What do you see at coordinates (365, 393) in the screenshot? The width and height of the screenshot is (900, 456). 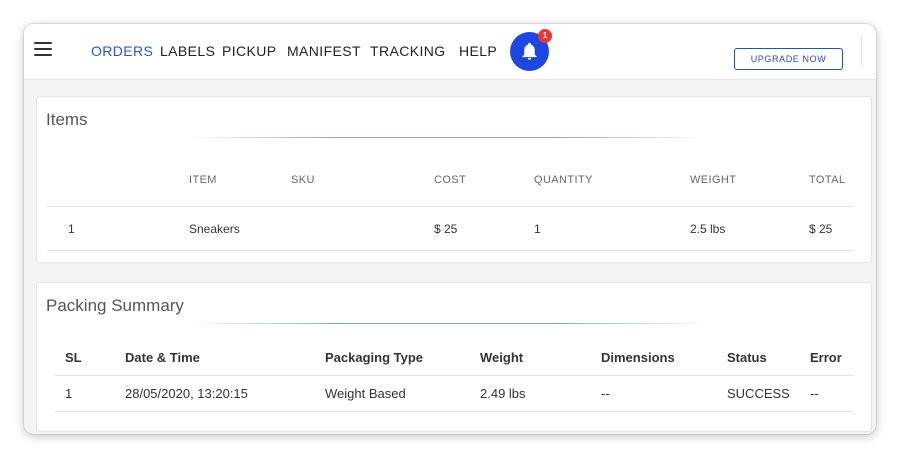 I see `packing-row-packaging-type: Weight Based` at bounding box center [365, 393].